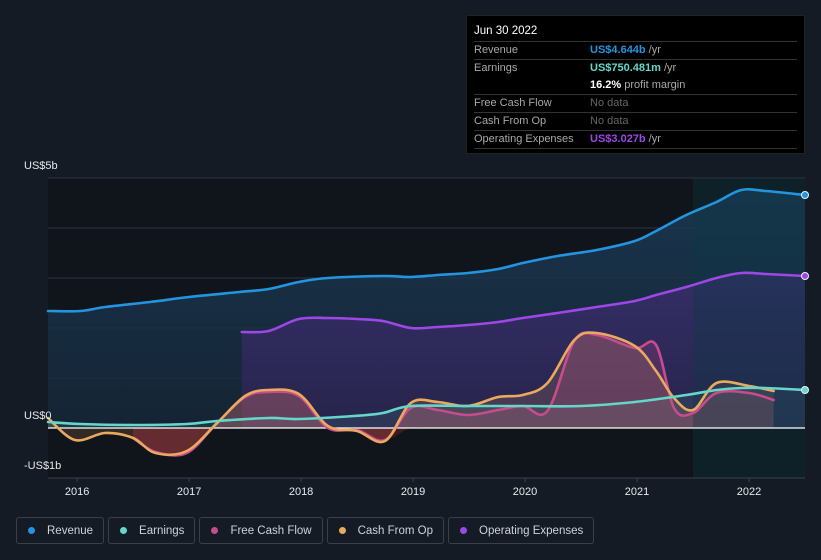 The height and width of the screenshot is (560, 821). I want to click on tooltip-row-revenue: Revenue US$4.644b /yr, so click(635, 51).